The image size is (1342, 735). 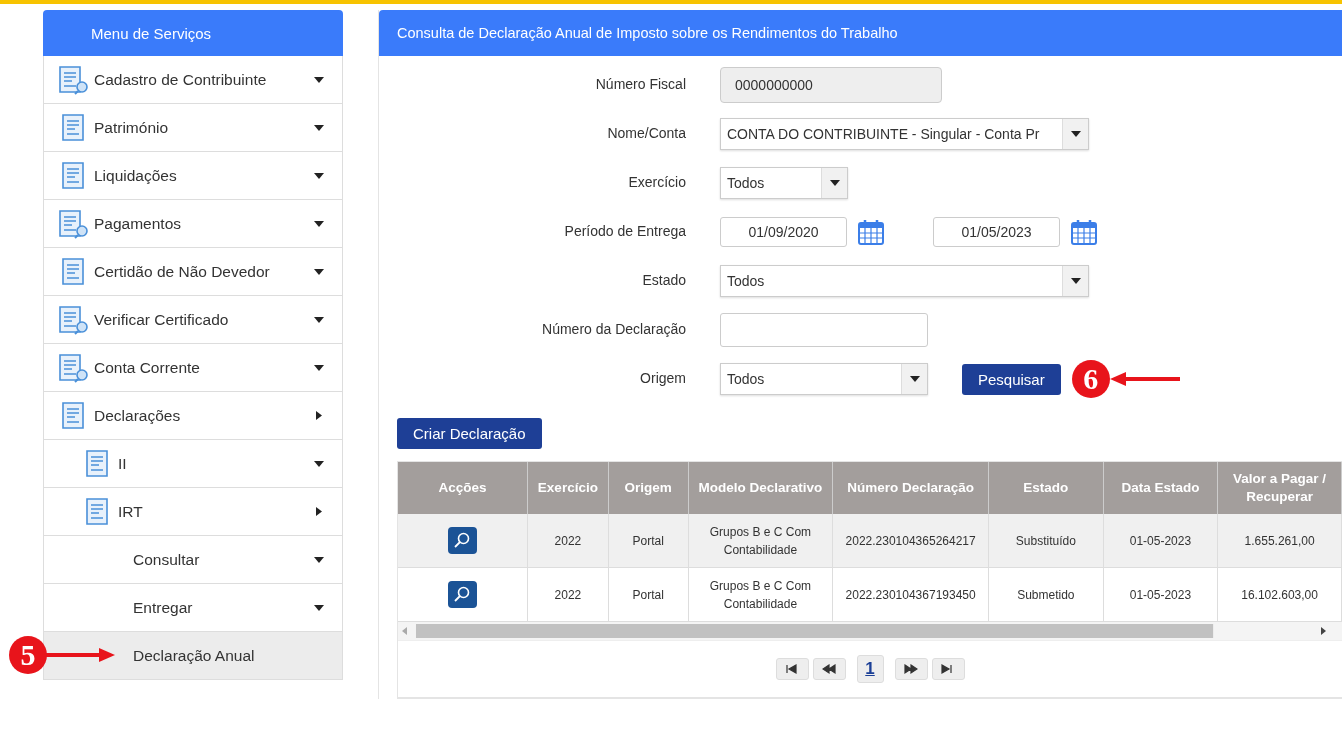 I want to click on next-page-icon, so click(x=911, y=669).